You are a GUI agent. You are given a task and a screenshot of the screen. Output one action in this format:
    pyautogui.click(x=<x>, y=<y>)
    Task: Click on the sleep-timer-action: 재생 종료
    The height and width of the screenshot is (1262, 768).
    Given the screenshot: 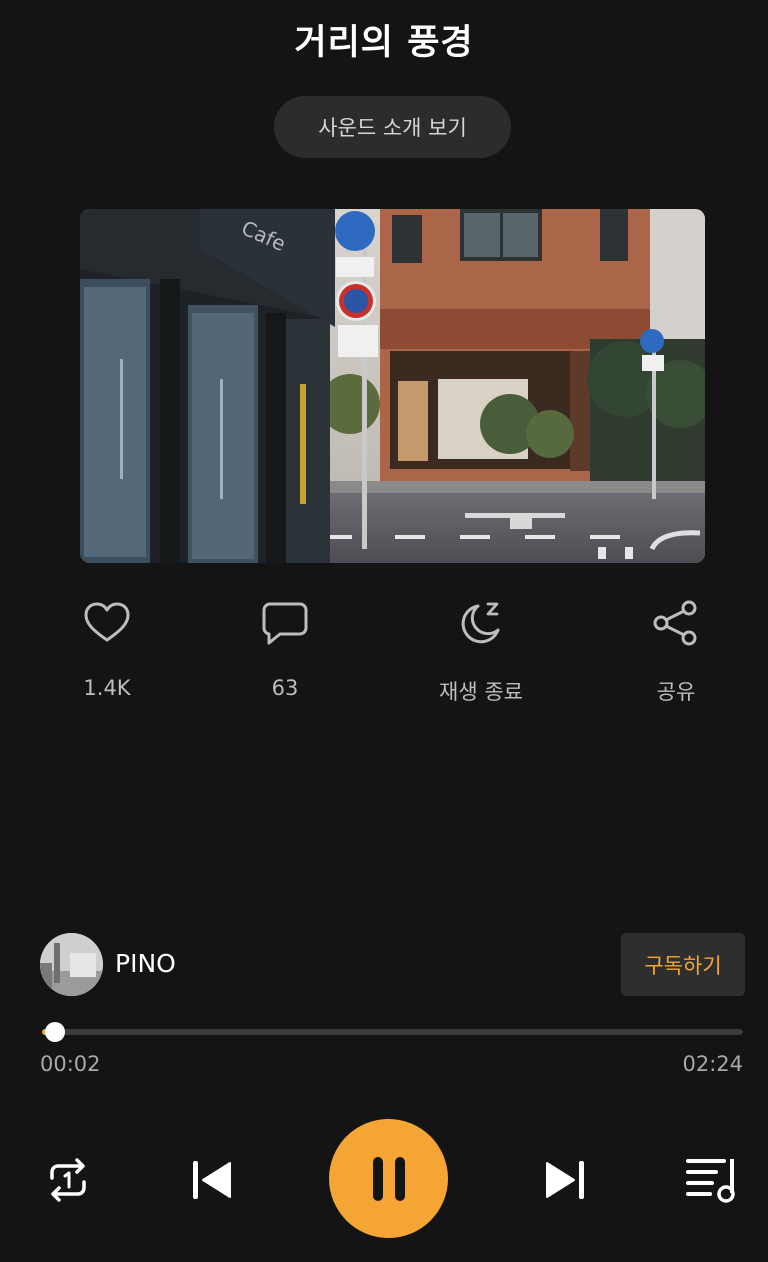 What is the action you would take?
    pyautogui.click(x=481, y=652)
    